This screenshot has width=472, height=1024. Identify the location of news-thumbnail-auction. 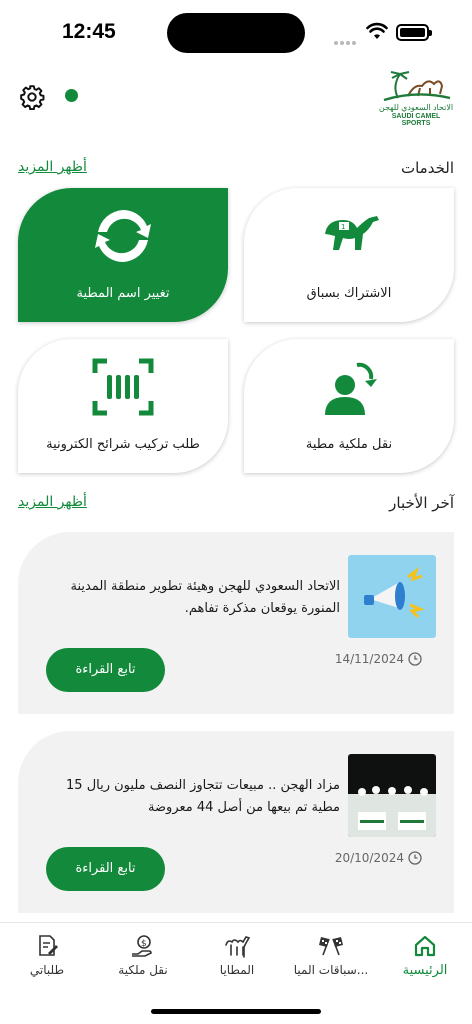
(392, 795).